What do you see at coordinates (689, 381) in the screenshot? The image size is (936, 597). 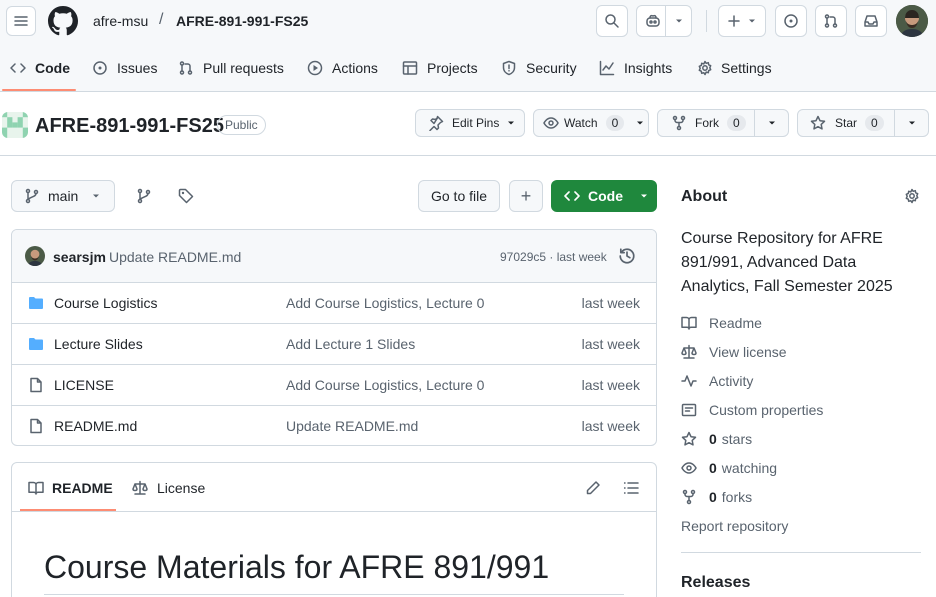 I see `pulse-icon` at bounding box center [689, 381].